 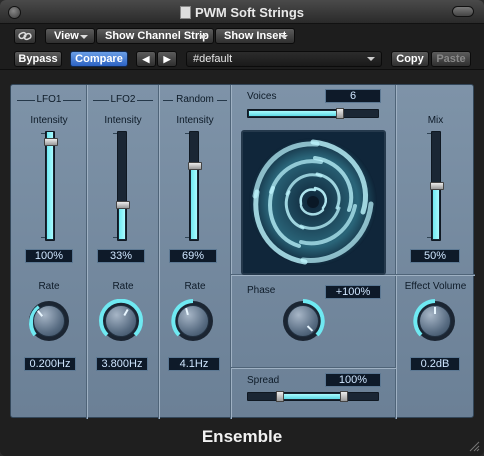 I want to click on lfo2-rate-knob, so click(x=121, y=321).